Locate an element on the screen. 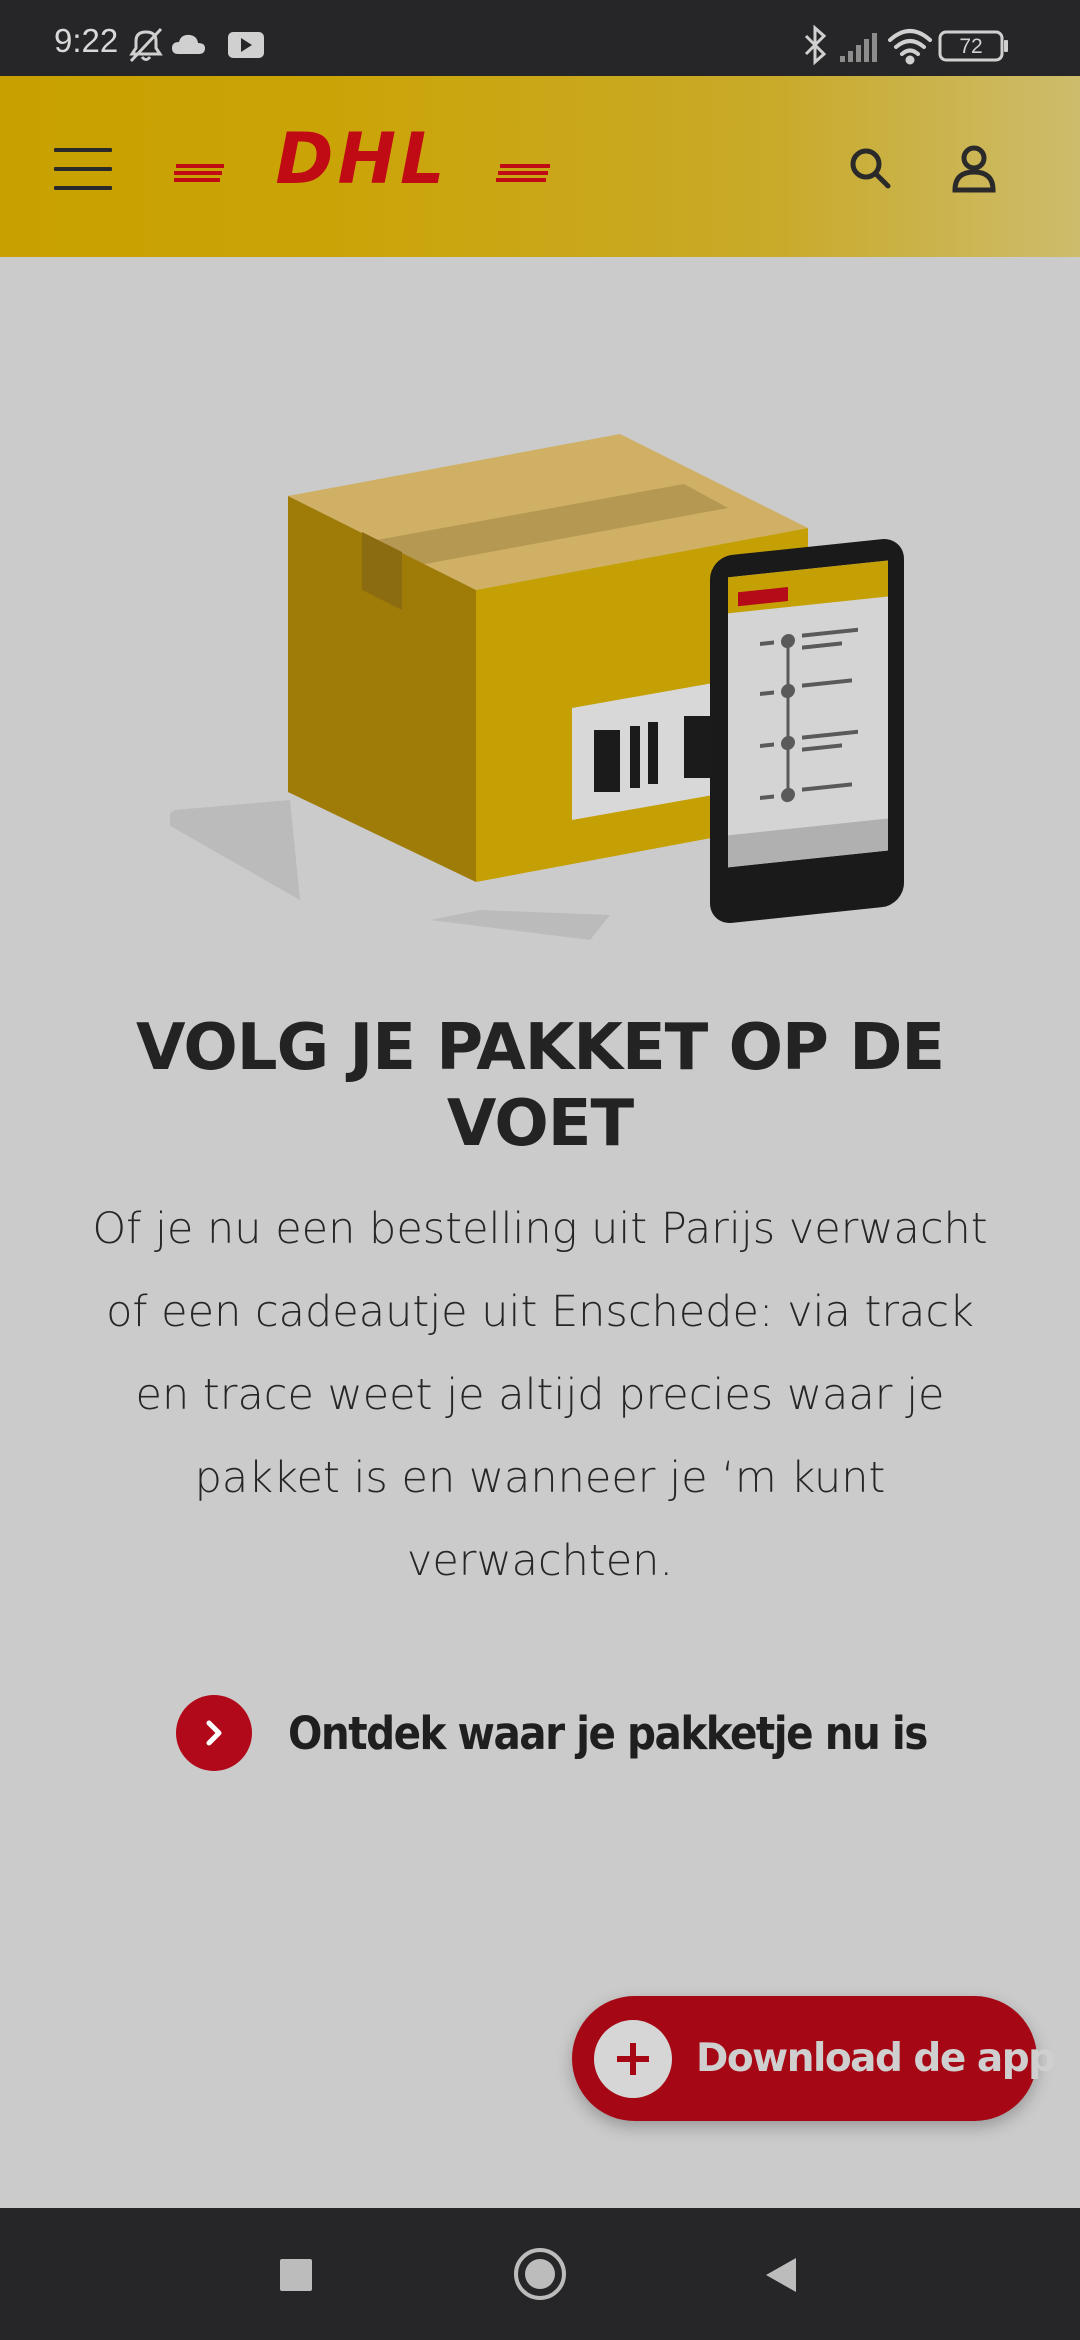  wifi-icon is located at coordinates (910, 47).